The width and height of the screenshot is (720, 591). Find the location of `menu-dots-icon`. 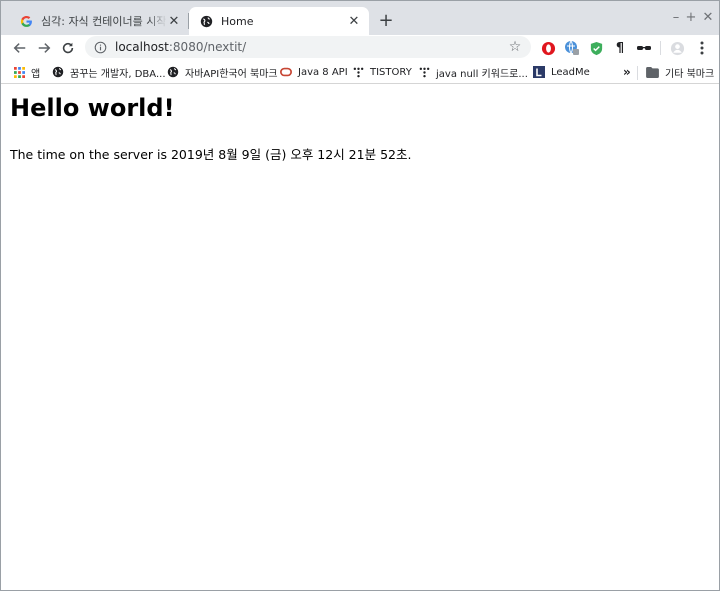

menu-dots-icon is located at coordinates (702, 48).